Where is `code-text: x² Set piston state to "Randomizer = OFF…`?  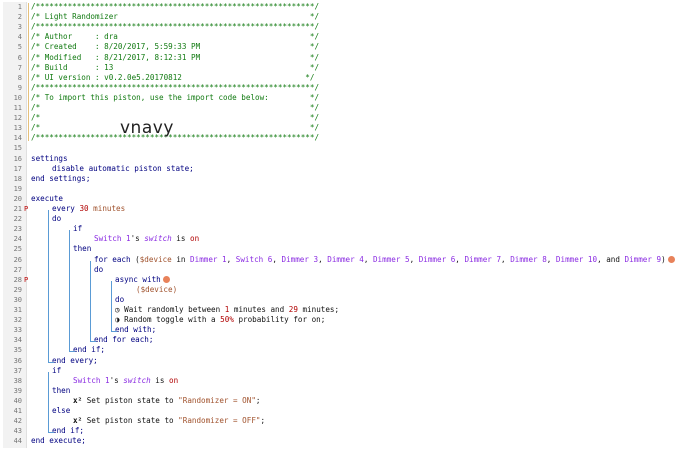 code-text: x² Set piston state to "Randomizer = OFF… is located at coordinates (169, 421).